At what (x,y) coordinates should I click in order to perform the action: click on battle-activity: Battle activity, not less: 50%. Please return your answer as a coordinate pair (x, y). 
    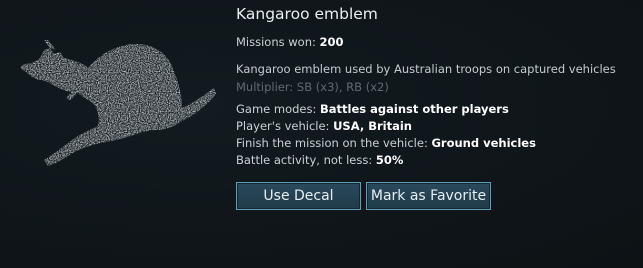
    Looking at the image, I should click on (319, 160).